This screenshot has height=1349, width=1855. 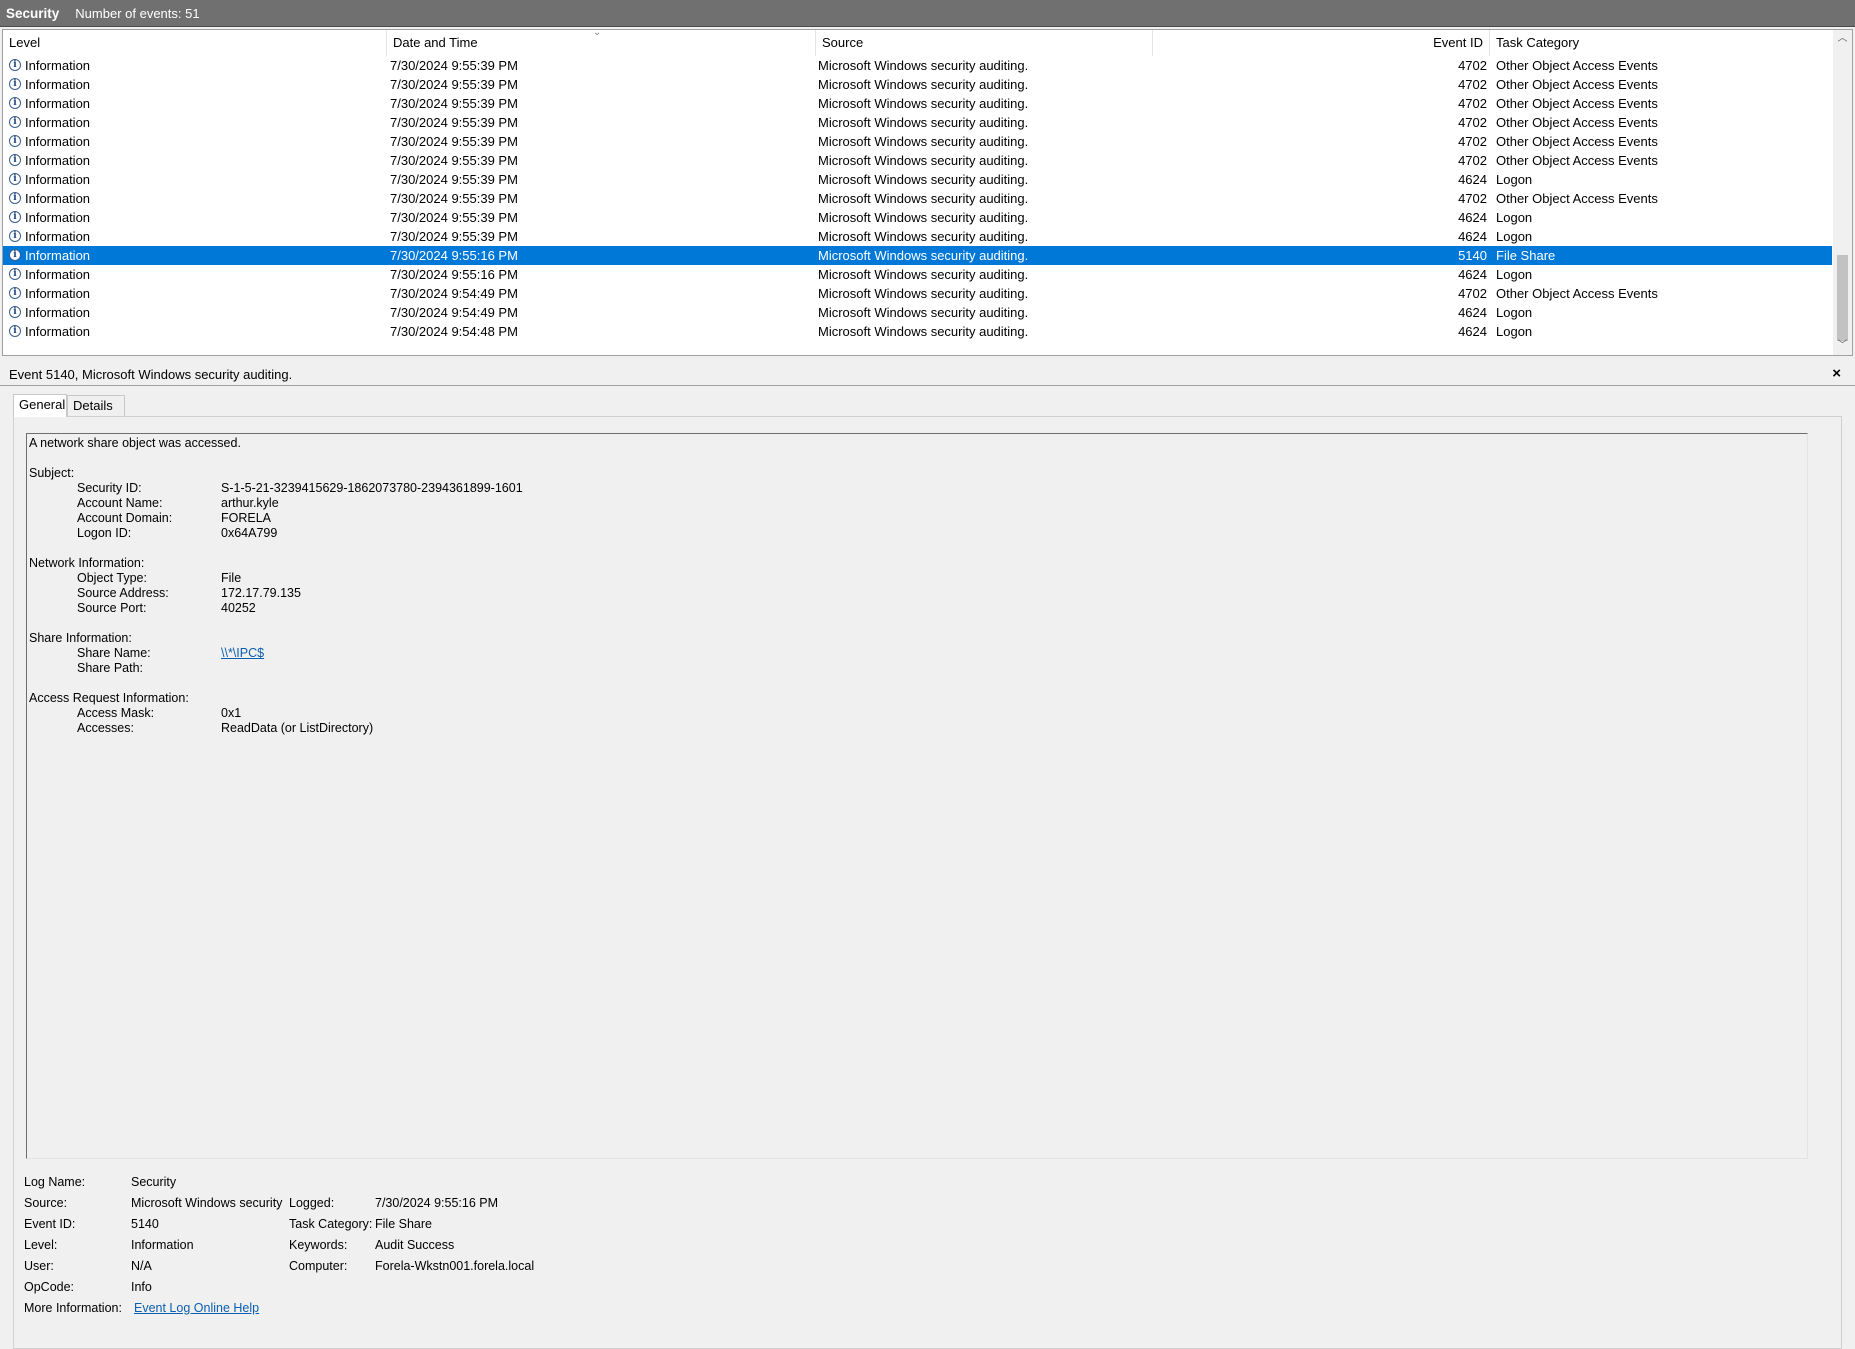 What do you see at coordinates (87, 563) in the screenshot?
I see `network-info-header: Network Information:` at bounding box center [87, 563].